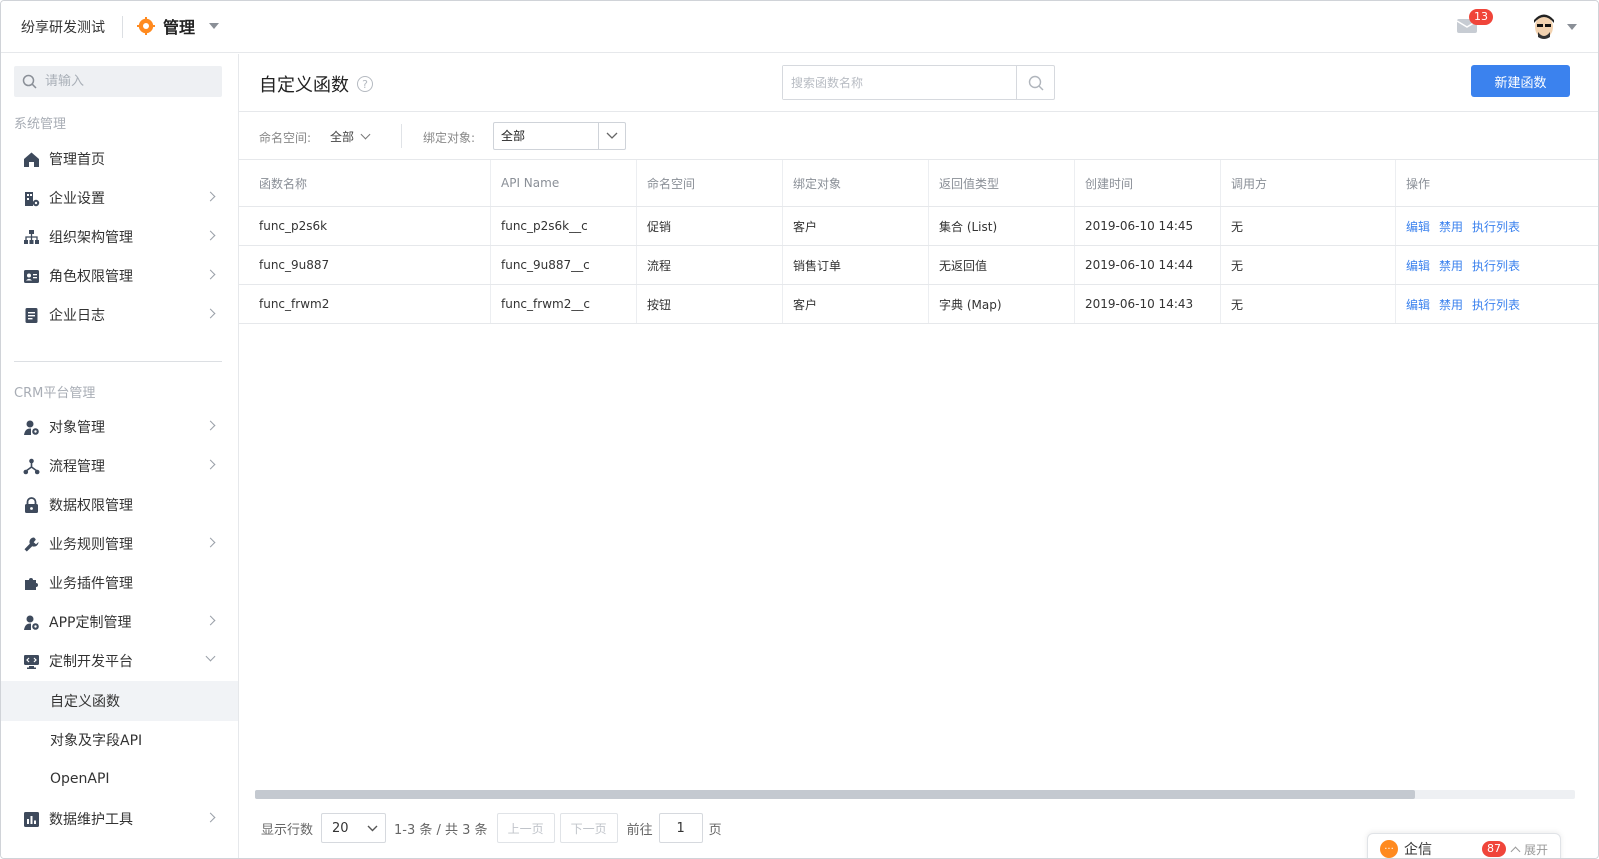  Describe the element at coordinates (899, 82) in the screenshot. I see `function-search-input` at that location.